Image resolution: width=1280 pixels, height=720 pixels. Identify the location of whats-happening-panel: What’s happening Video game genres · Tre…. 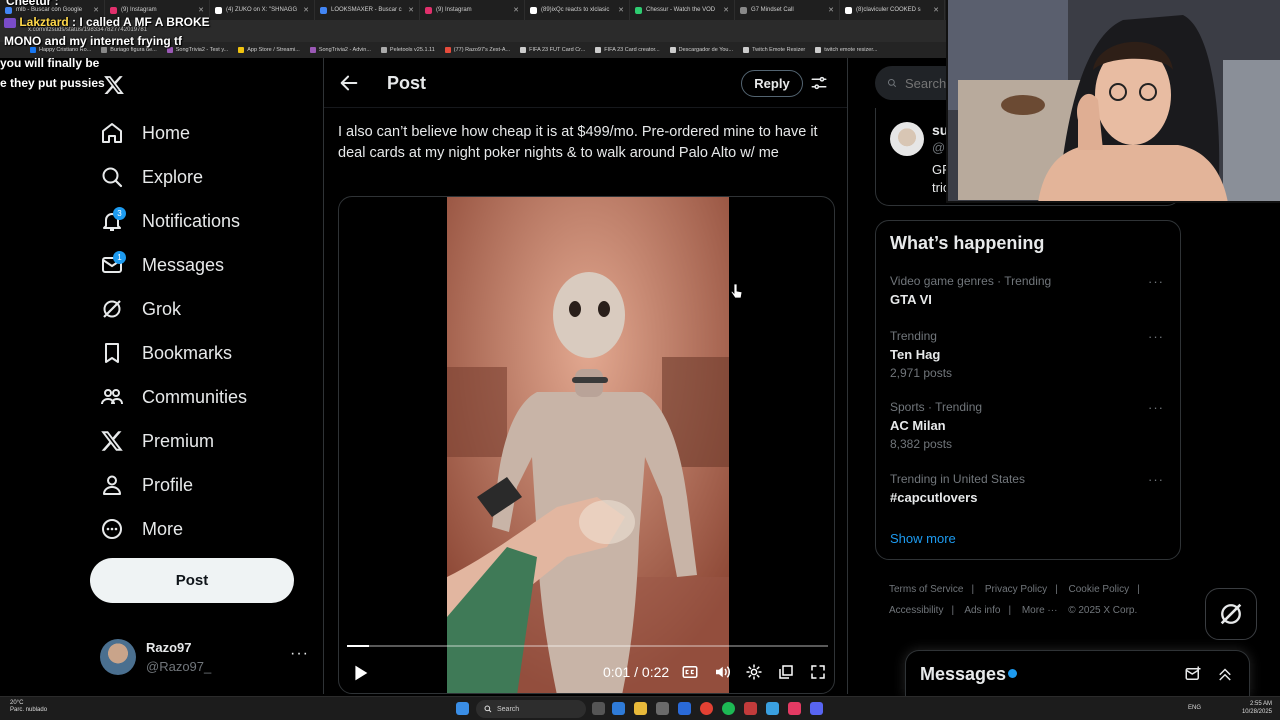
(1028, 390).